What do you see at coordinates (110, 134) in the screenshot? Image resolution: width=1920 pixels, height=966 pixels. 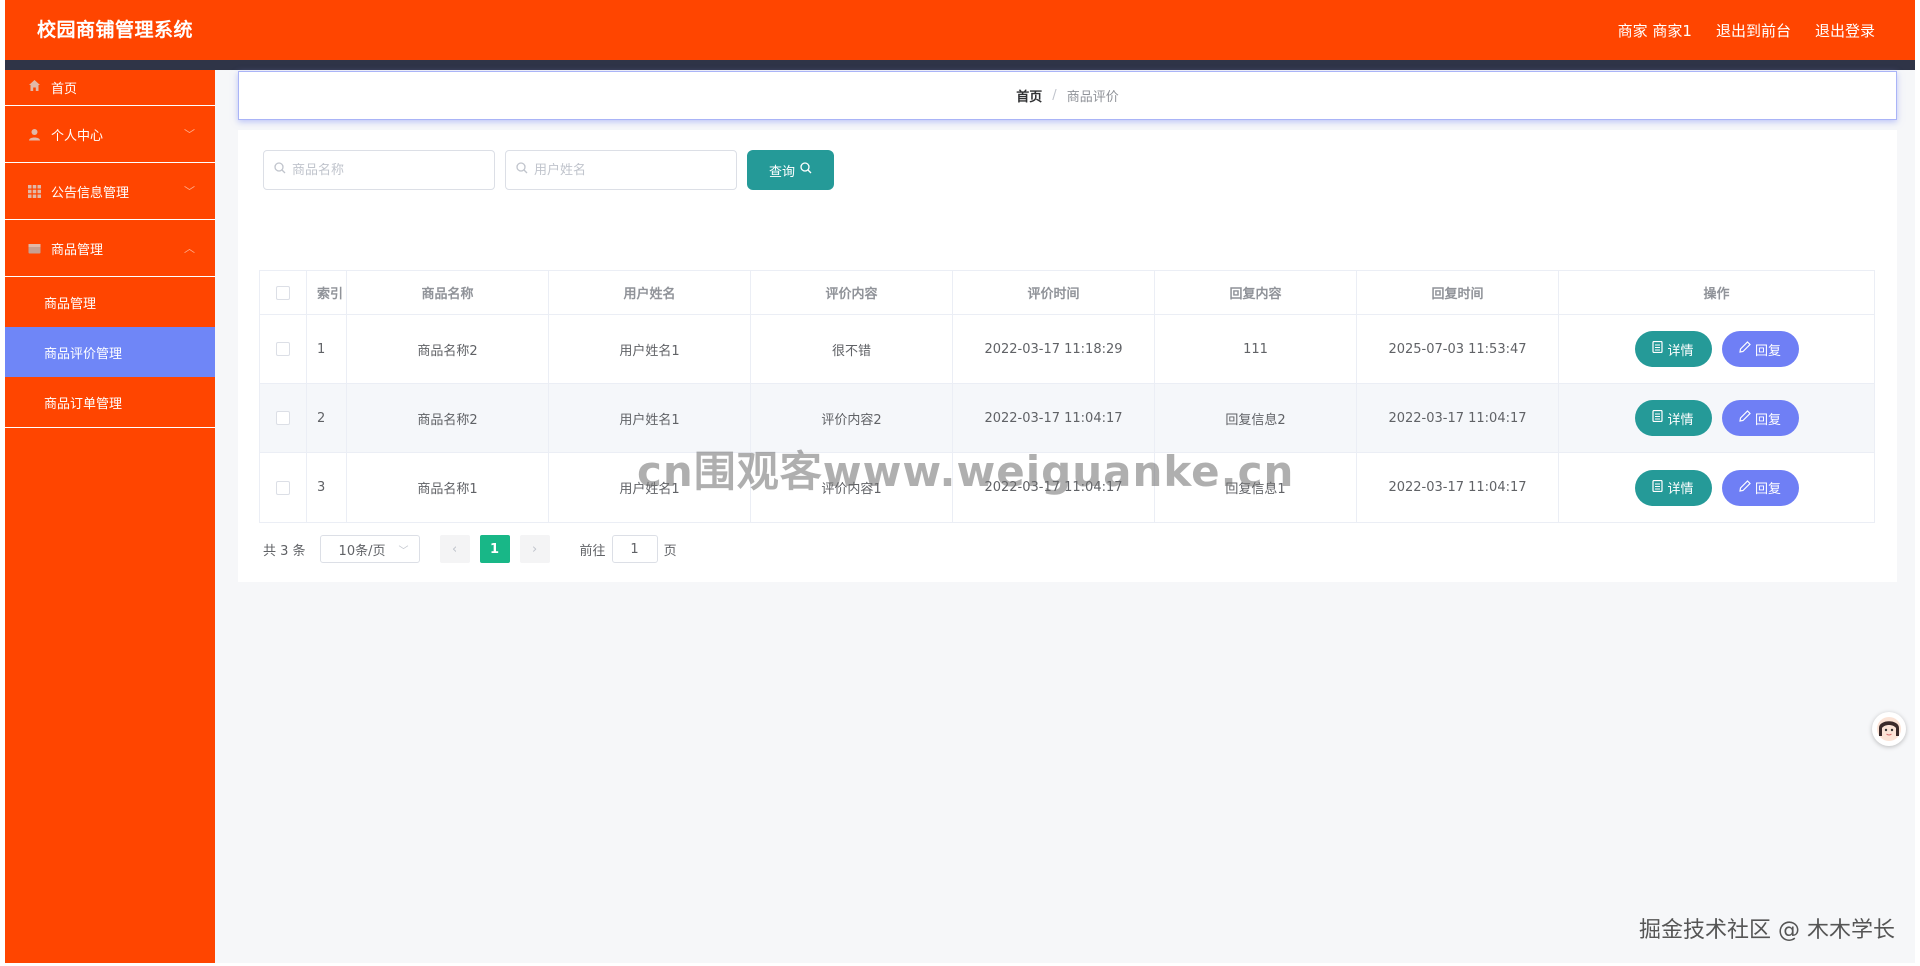 I see `sidebar-item-personal-center: 个人中心 ﹀` at bounding box center [110, 134].